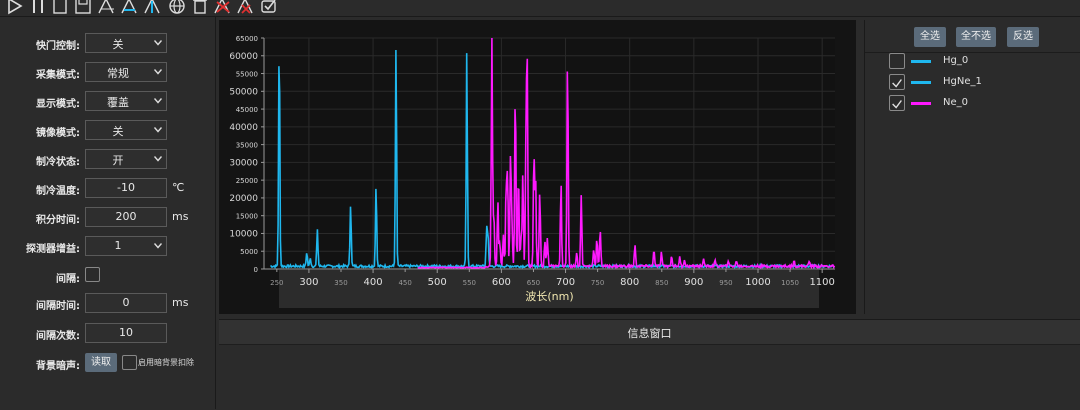 The image size is (1080, 410). What do you see at coordinates (243, 234) in the screenshot?
I see `y-tick-label: 10000` at bounding box center [243, 234].